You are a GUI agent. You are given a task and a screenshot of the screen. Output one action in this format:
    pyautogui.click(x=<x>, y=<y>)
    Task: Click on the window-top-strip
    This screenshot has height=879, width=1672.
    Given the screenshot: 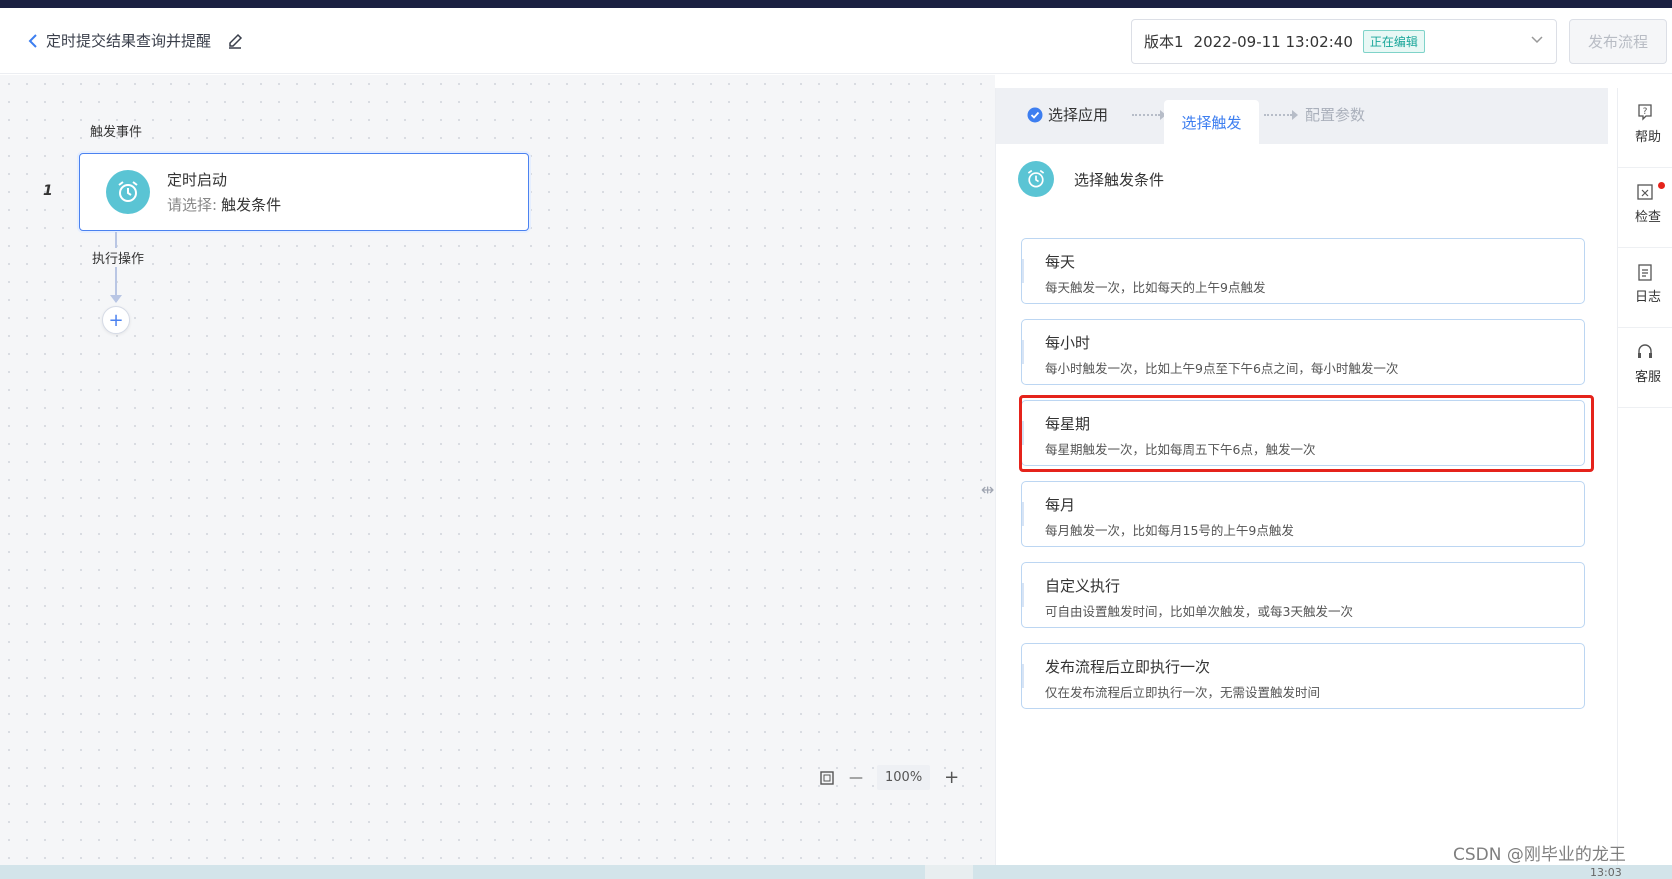 What is the action you would take?
    pyautogui.click(x=836, y=4)
    